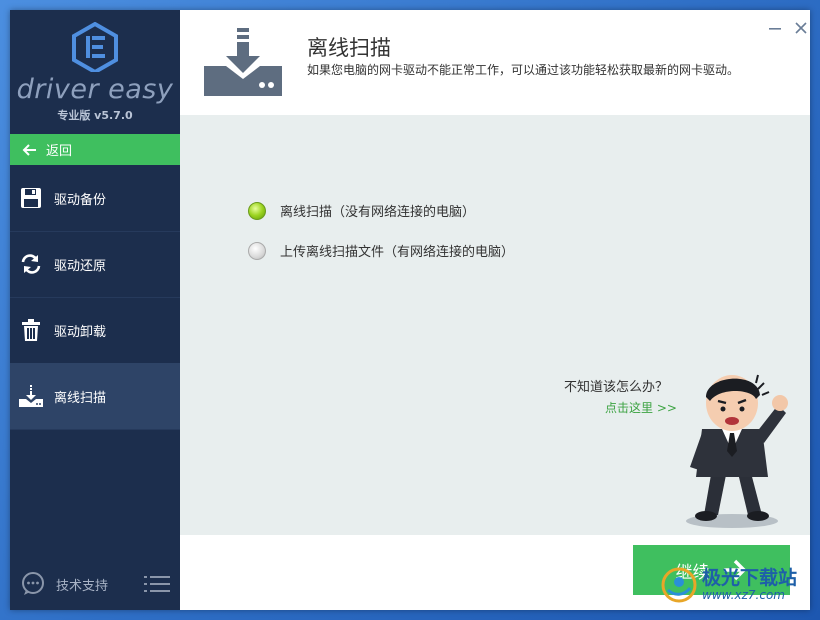 The image size is (820, 620). What do you see at coordinates (95, 149) in the screenshot?
I see `back-button: 返回` at bounding box center [95, 149].